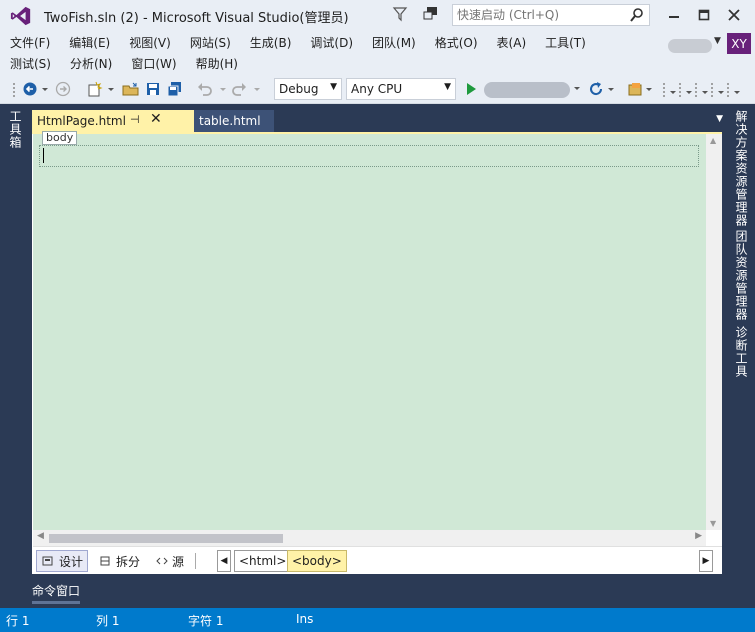 The width and height of the screenshot is (755, 632). Describe the element at coordinates (156, 119) in the screenshot. I see `close-icon: ✕` at that location.